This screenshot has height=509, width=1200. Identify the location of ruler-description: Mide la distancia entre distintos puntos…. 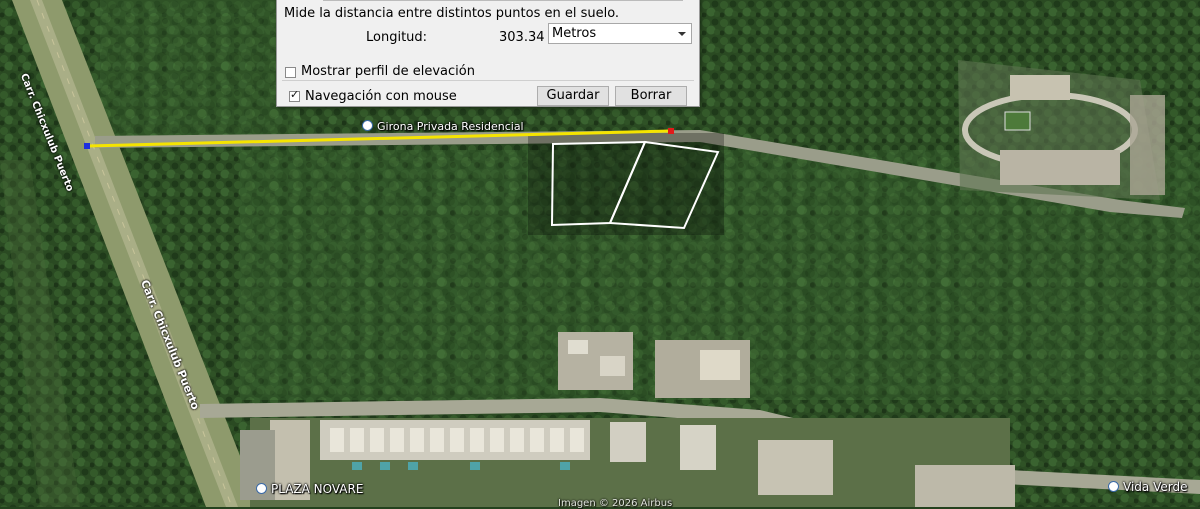
(452, 13).